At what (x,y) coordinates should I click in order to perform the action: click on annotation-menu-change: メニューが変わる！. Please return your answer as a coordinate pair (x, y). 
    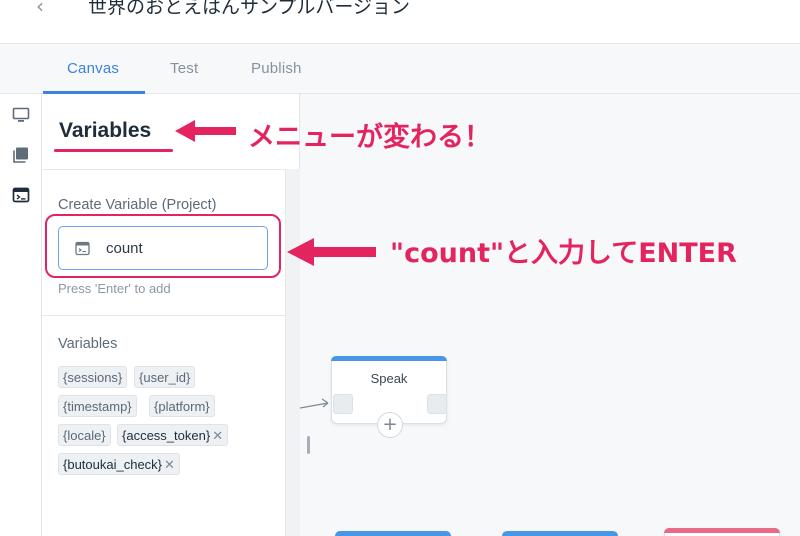
    Looking at the image, I should click on (369, 137).